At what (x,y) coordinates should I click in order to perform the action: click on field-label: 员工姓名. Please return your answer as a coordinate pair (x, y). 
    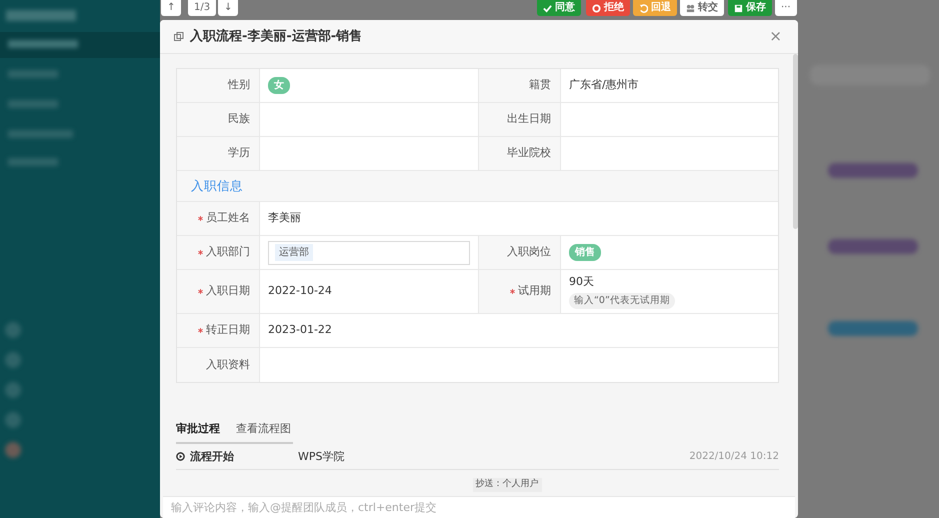
    Looking at the image, I should click on (228, 218).